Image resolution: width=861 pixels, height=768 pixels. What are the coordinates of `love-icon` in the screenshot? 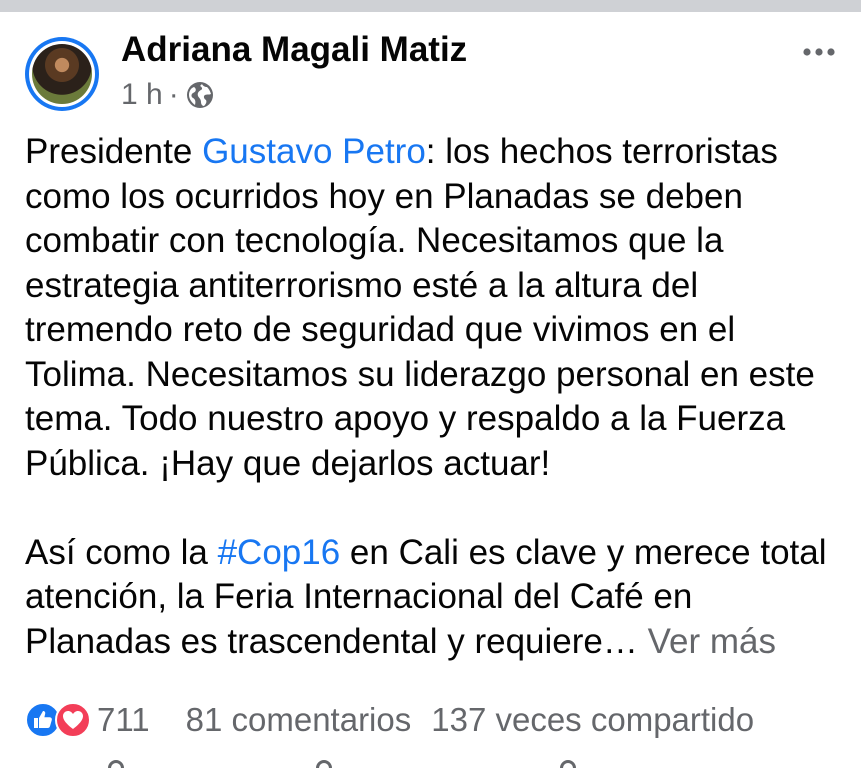 It's located at (73, 720).